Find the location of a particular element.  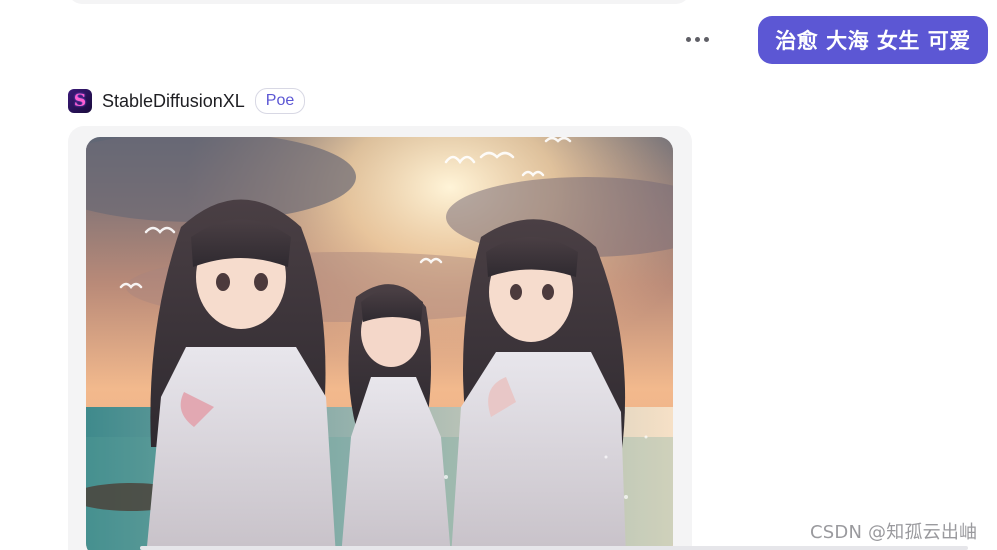

watermark-text: CSDN @知孤云出岫 is located at coordinates (894, 532).